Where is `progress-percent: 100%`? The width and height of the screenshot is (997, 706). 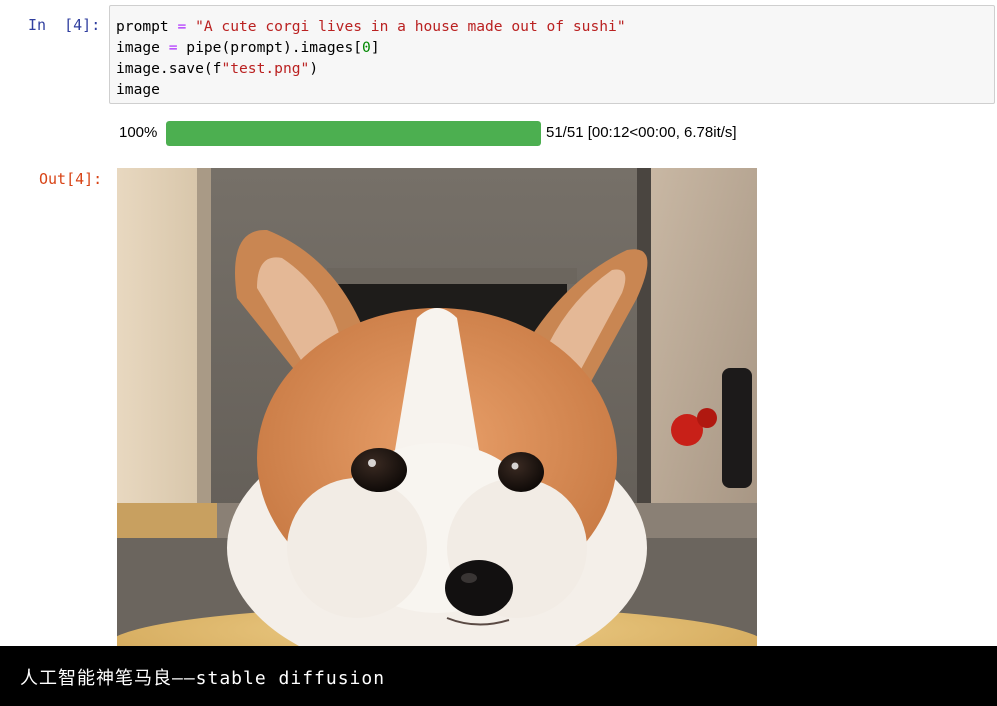
progress-percent: 100% is located at coordinates (138, 132).